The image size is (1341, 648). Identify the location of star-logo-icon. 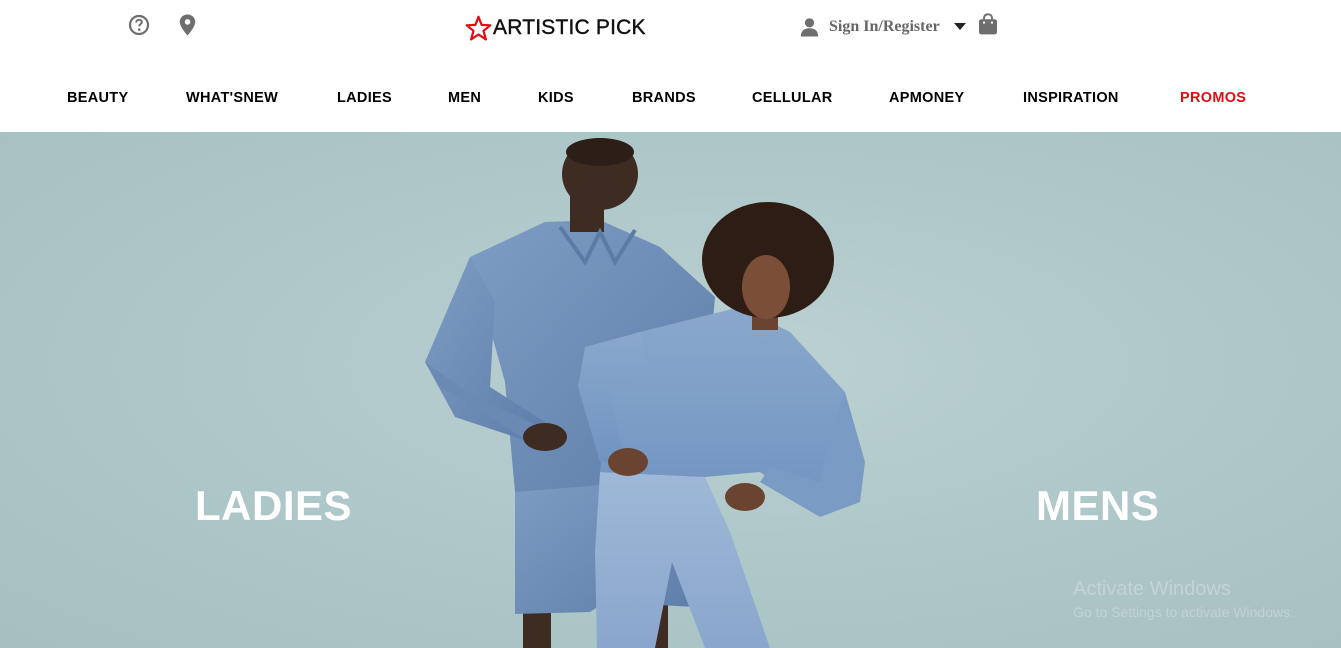
(478, 28).